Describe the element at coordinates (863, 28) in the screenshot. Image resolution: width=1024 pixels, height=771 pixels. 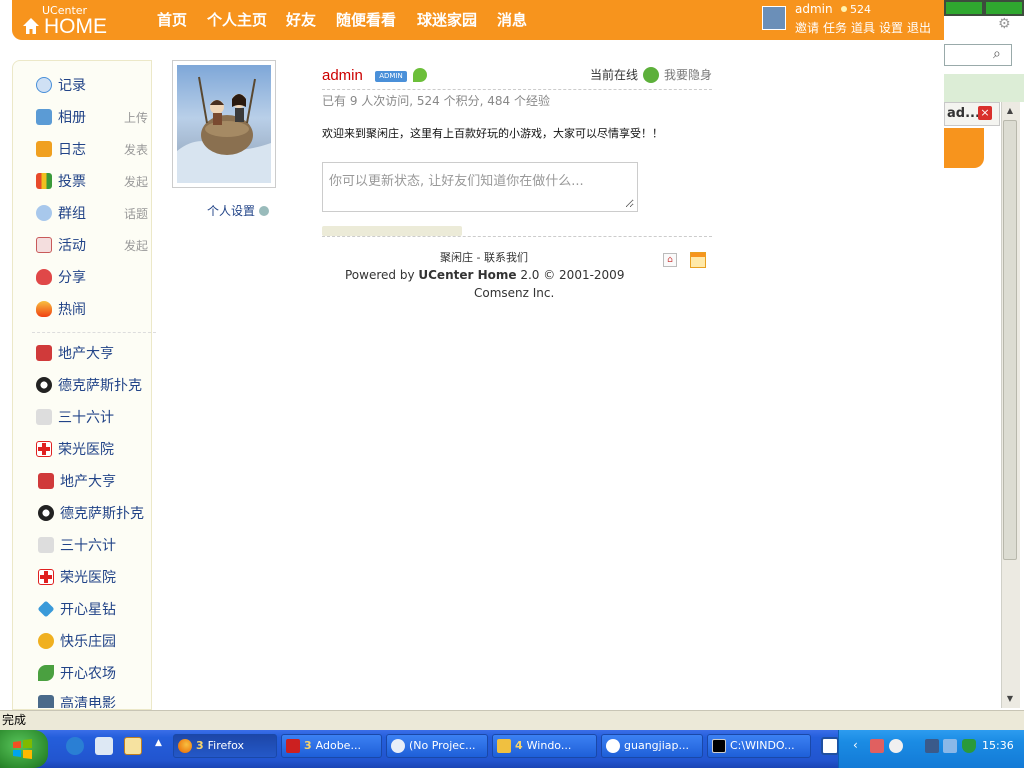
I see `header-link-props: 道具` at that location.